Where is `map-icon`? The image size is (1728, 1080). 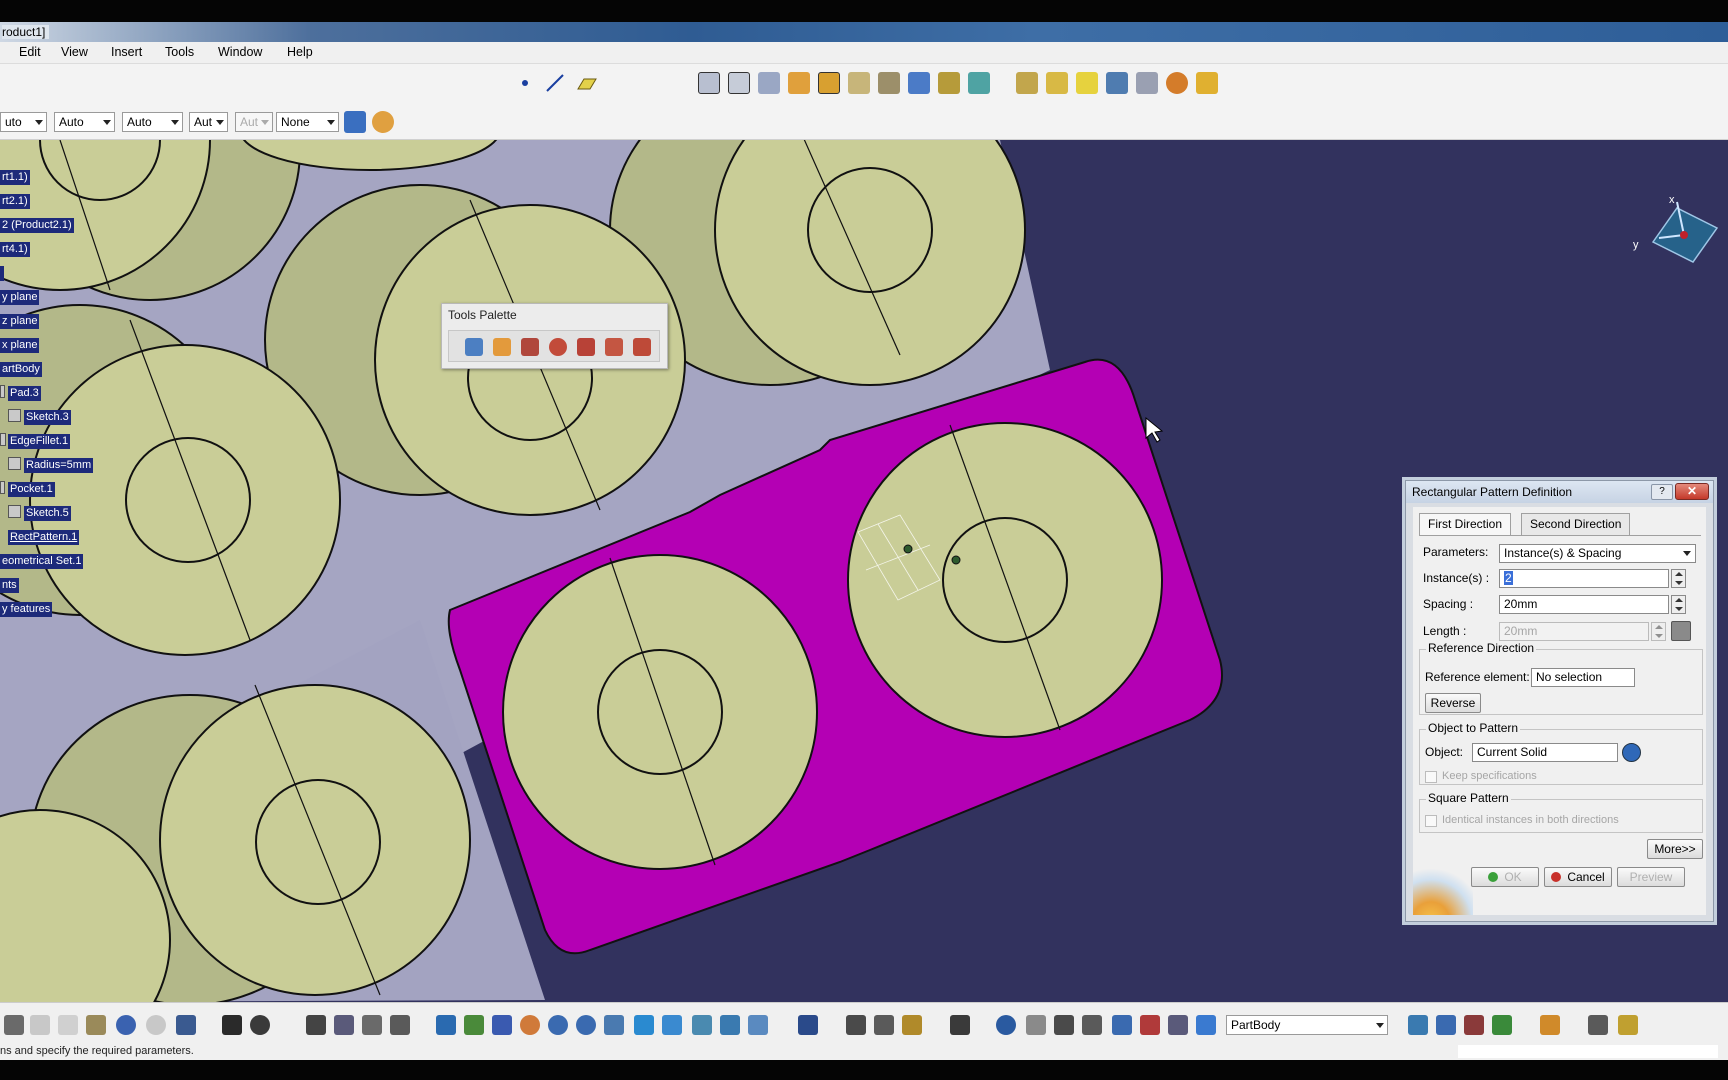 map-icon is located at coordinates (1446, 1025).